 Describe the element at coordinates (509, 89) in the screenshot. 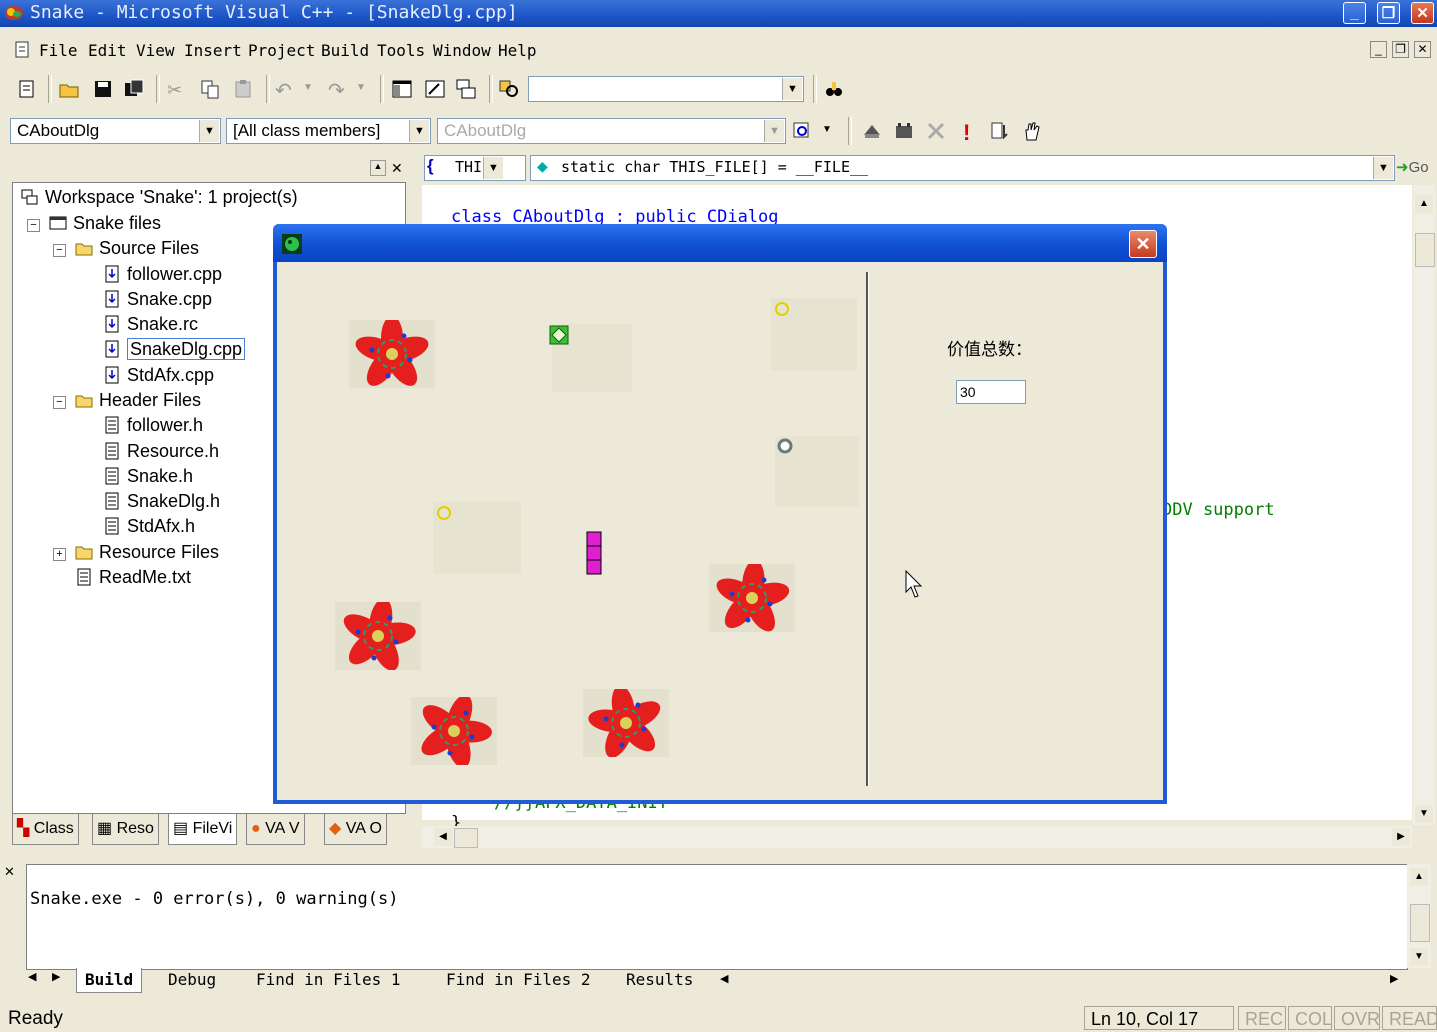

I see `find-in-files-icon` at that location.